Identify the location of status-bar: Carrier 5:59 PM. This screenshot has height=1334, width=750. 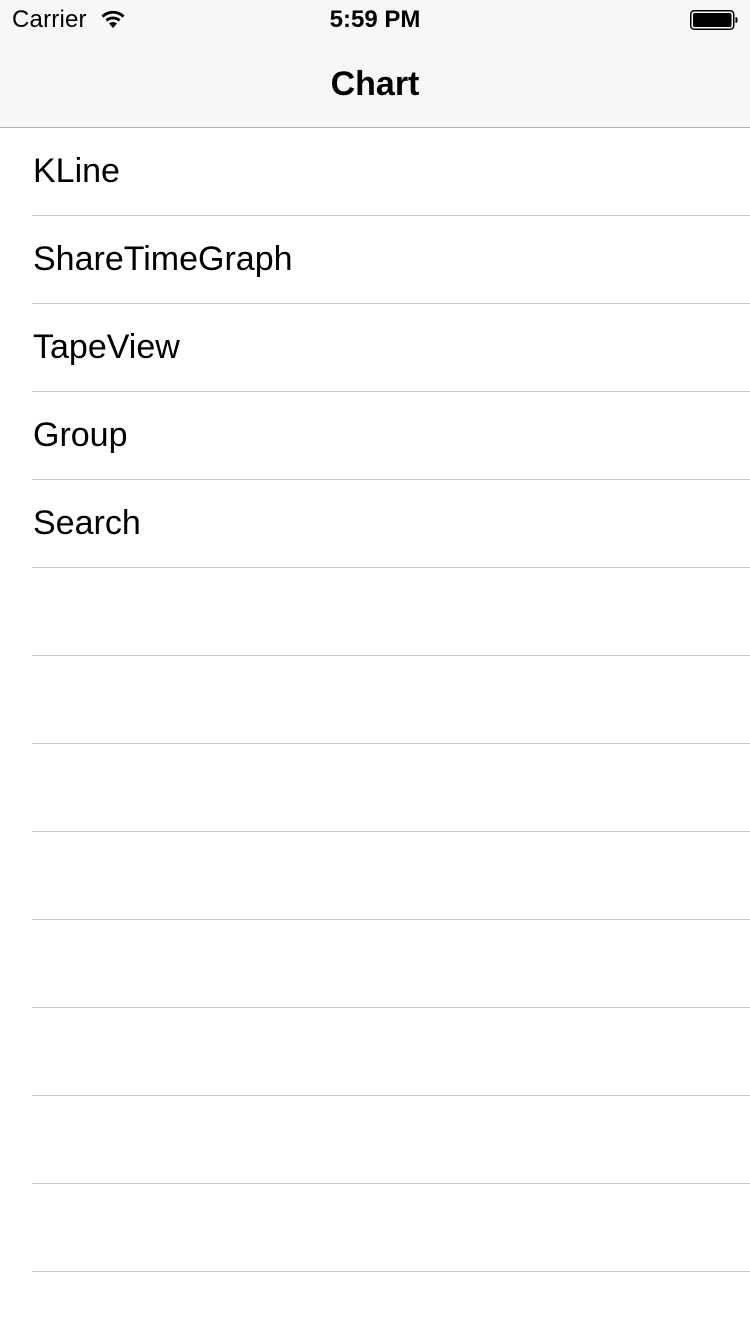
(375, 20).